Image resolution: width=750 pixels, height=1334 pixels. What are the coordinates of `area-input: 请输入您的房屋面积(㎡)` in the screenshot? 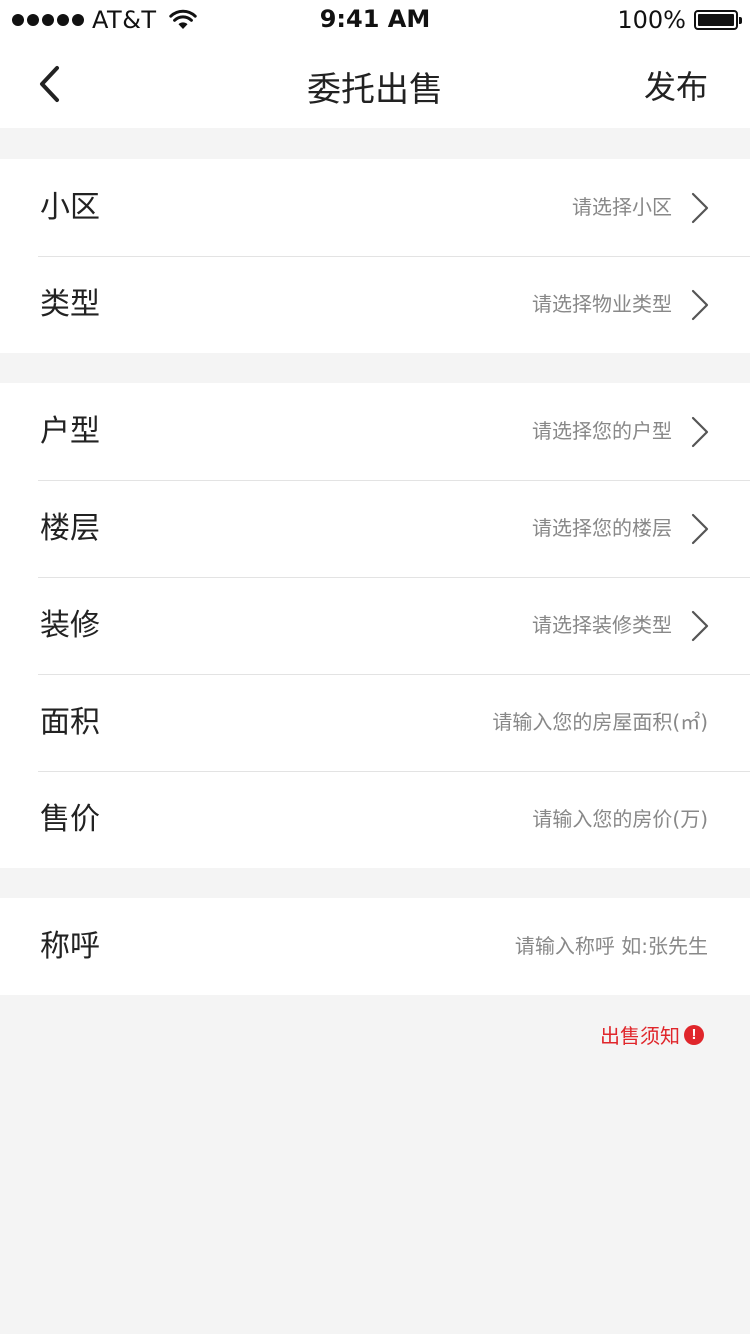 It's located at (600, 722).